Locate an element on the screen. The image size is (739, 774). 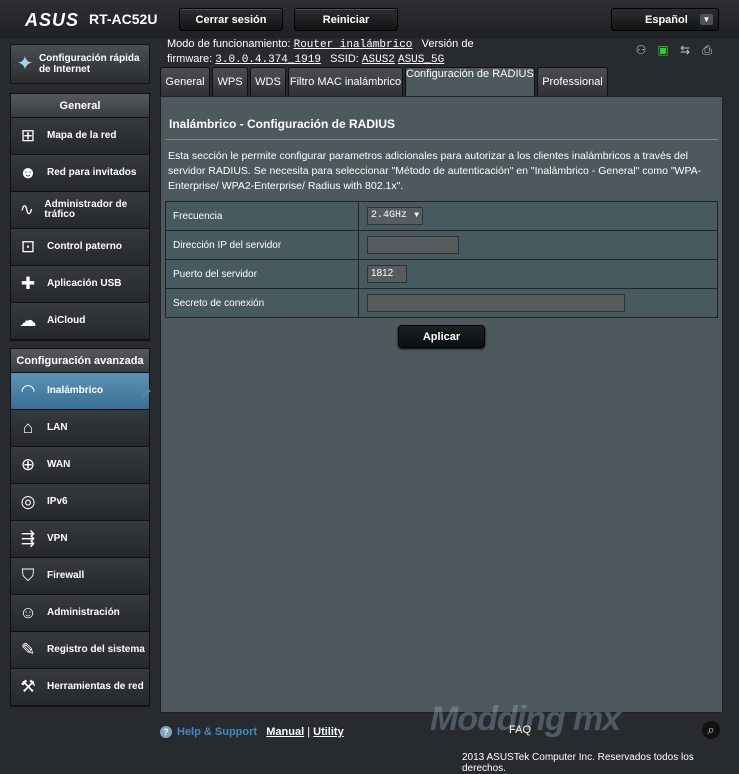
help-icon: ? is located at coordinates (166, 732).